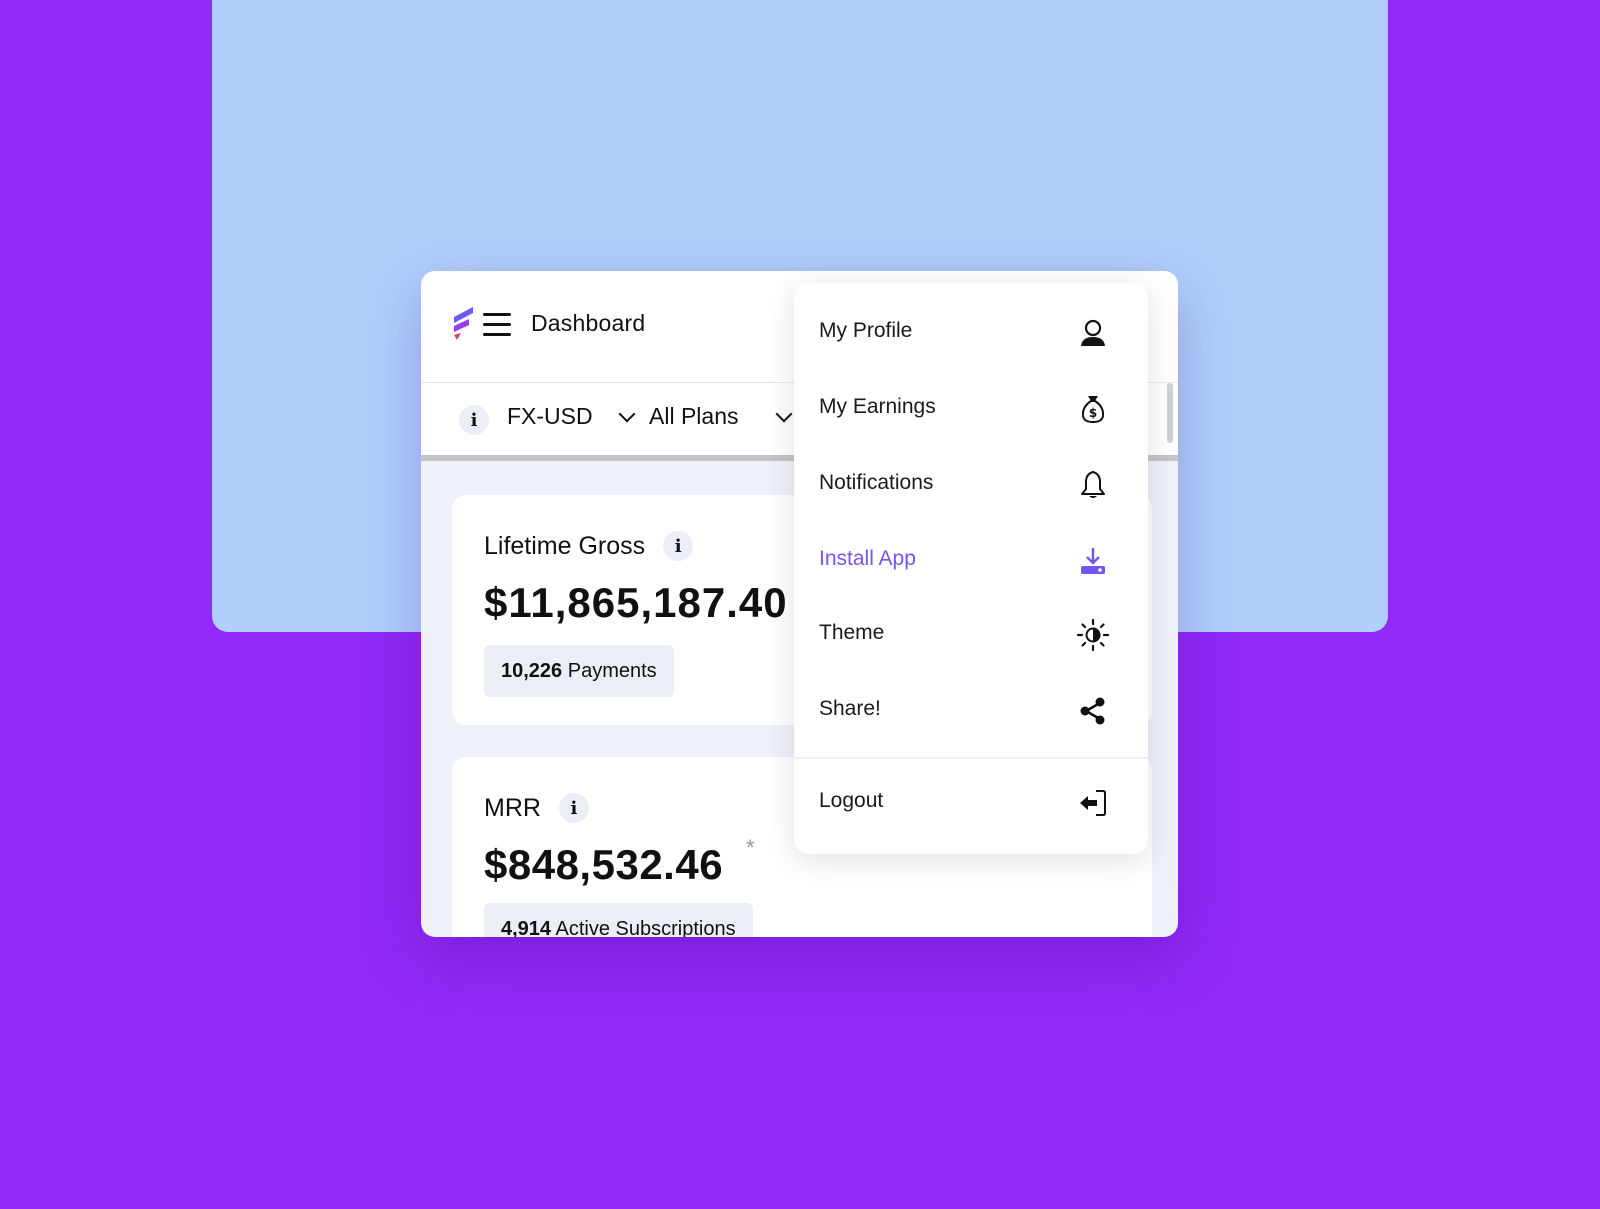  I want to click on bell-icon, so click(1093, 484).